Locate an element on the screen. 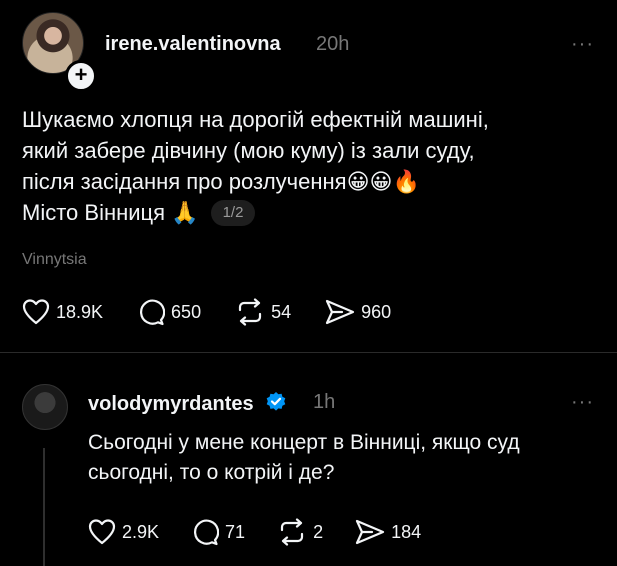 This screenshot has width=617, height=566. reply-like-button: 2.9K is located at coordinates (123, 532).